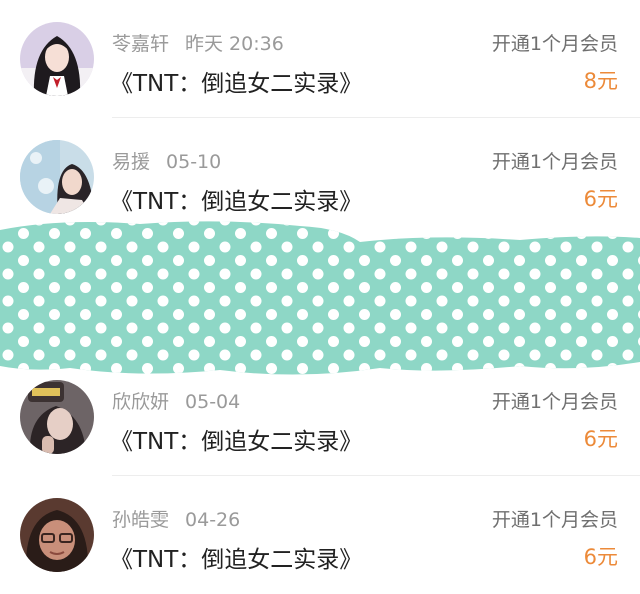 The width and height of the screenshot is (640, 594). Describe the element at coordinates (234, 44) in the screenshot. I see `timestamp: 昨天 20:36` at that location.